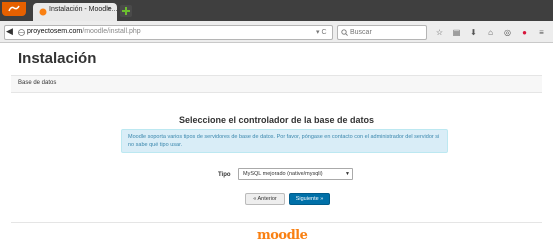 The width and height of the screenshot is (553, 240). What do you see at coordinates (109, 9) in the screenshot?
I see `tab-close-icon: ×` at bounding box center [109, 9].